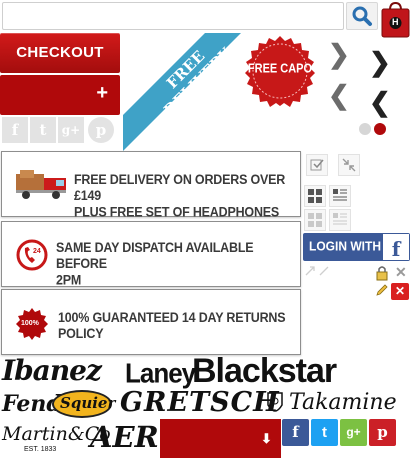 The image size is (411, 460). Describe the element at coordinates (266, 438) in the screenshot. I see `down-arrow-icon: ⬇` at that location.